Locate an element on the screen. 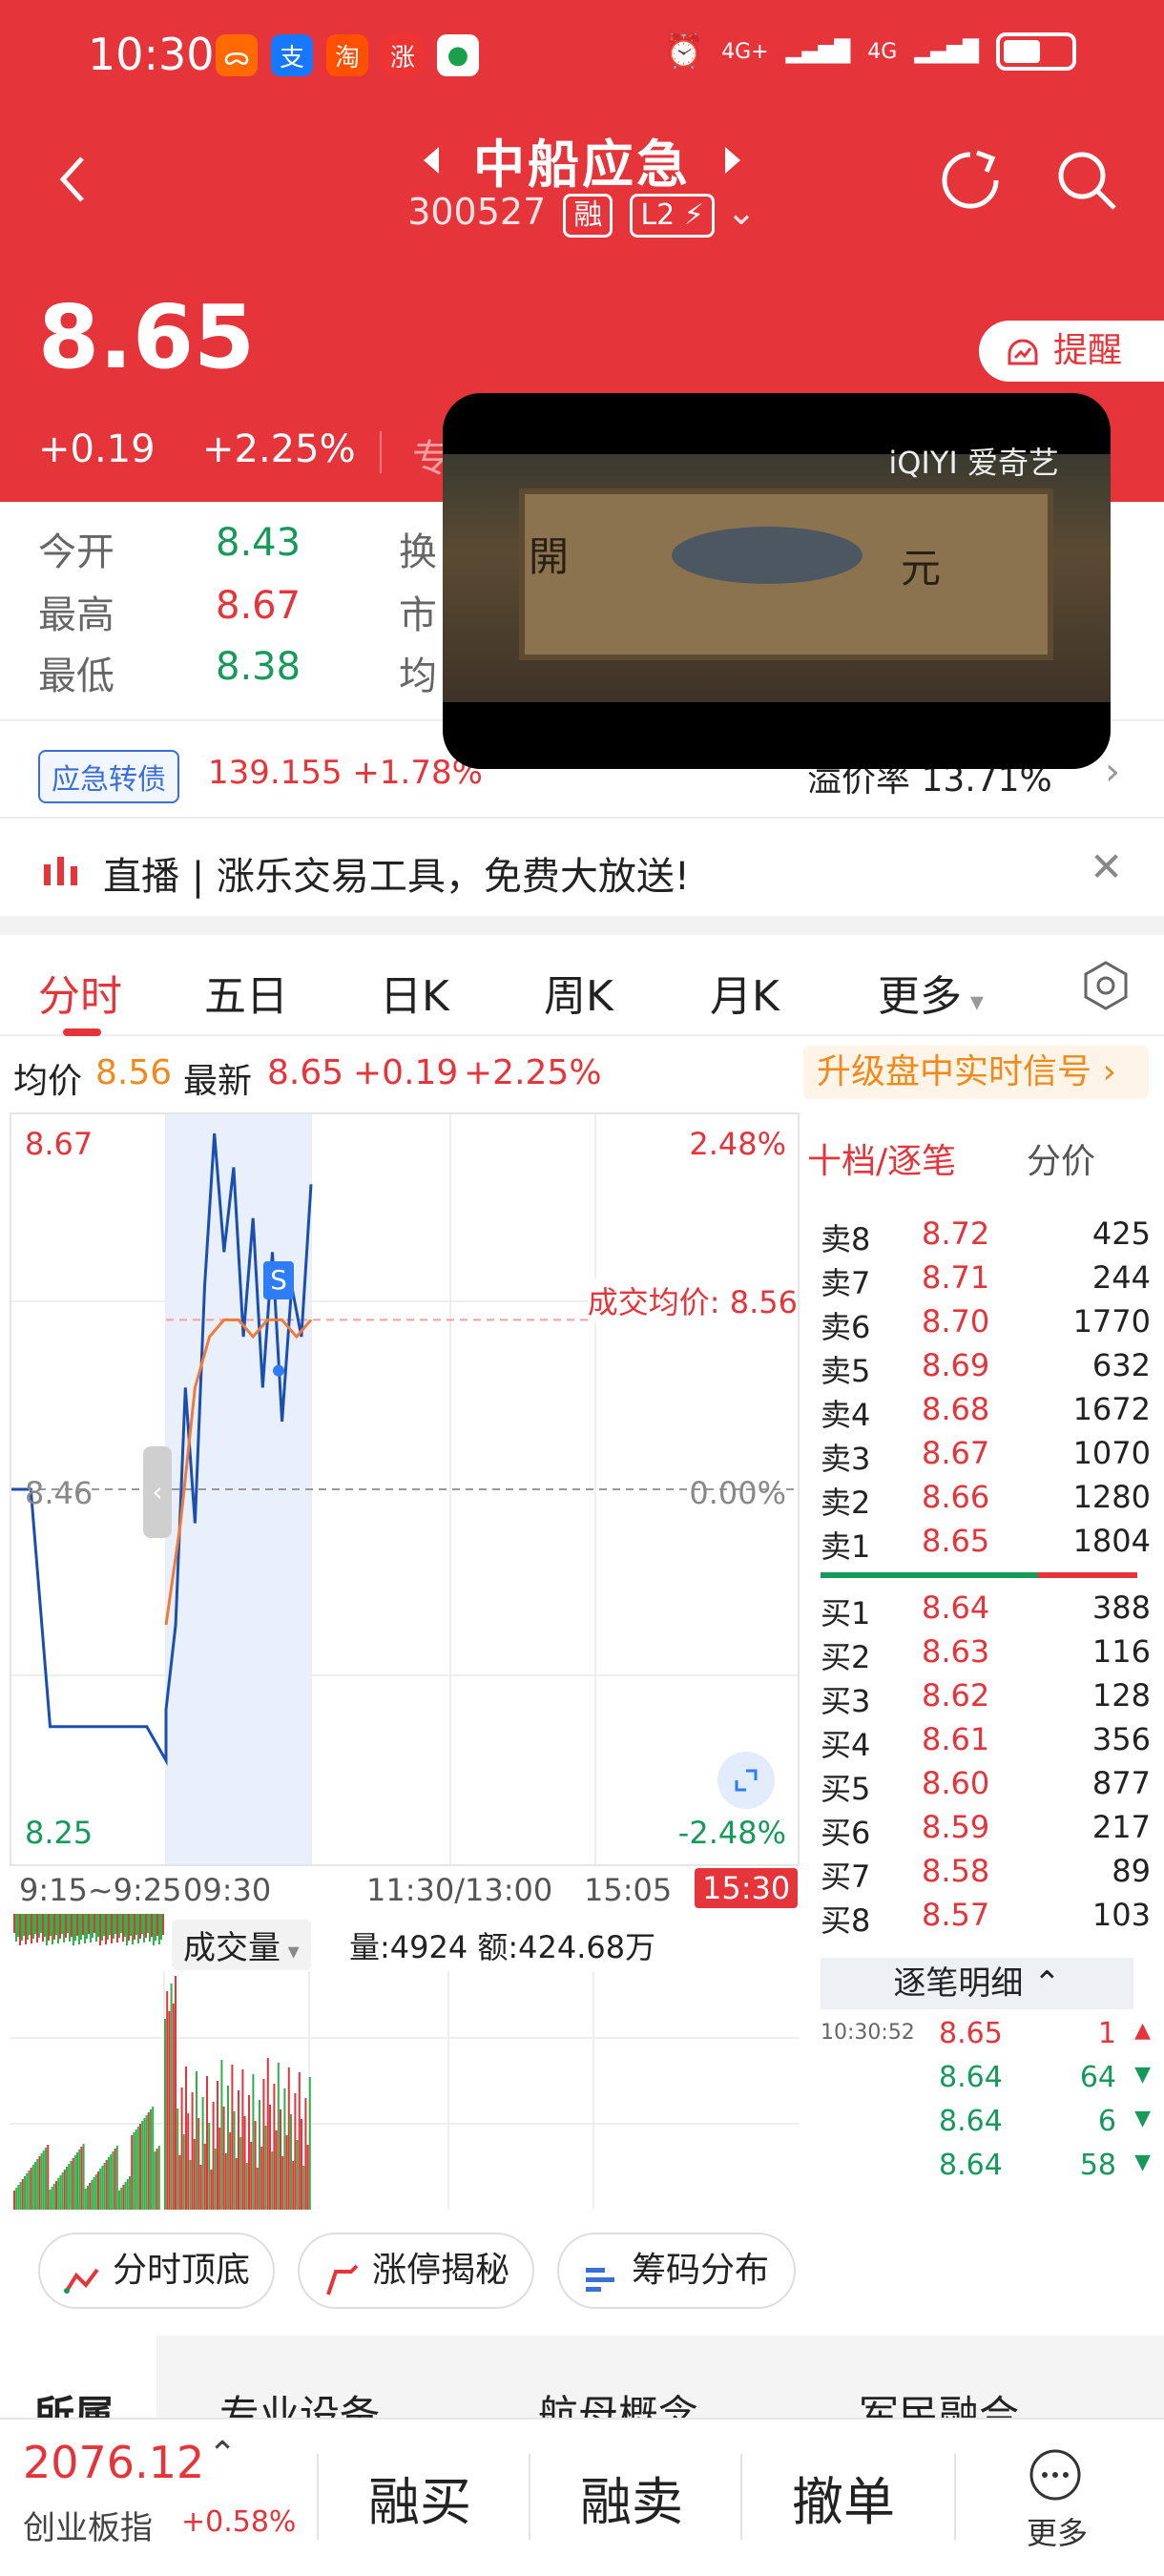 The image size is (1164, 2576). level2-tag: L2 ⚡ is located at coordinates (672, 216).